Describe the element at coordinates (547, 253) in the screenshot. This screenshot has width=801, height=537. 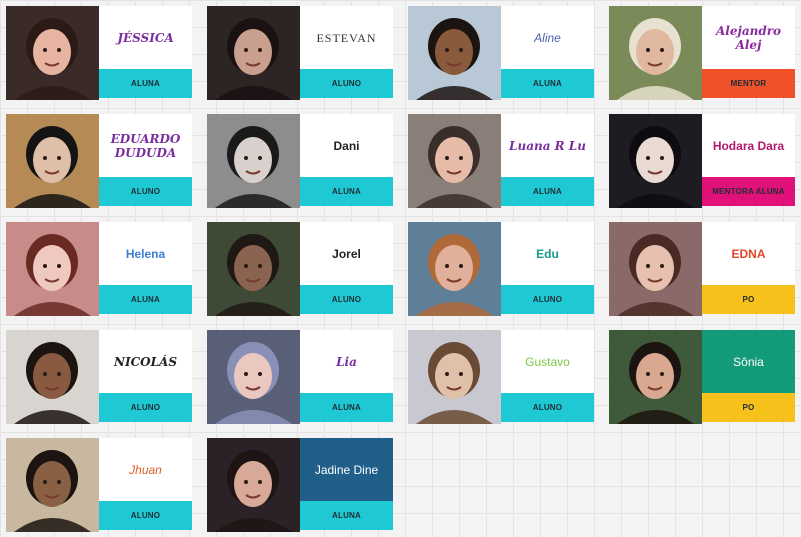
I see `member-name: Edu` at that location.